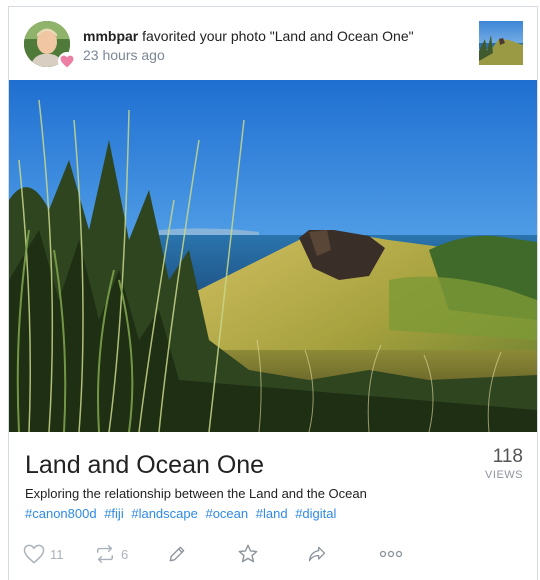 This screenshot has width=540, height=580. I want to click on avatar-container, so click(50, 45).